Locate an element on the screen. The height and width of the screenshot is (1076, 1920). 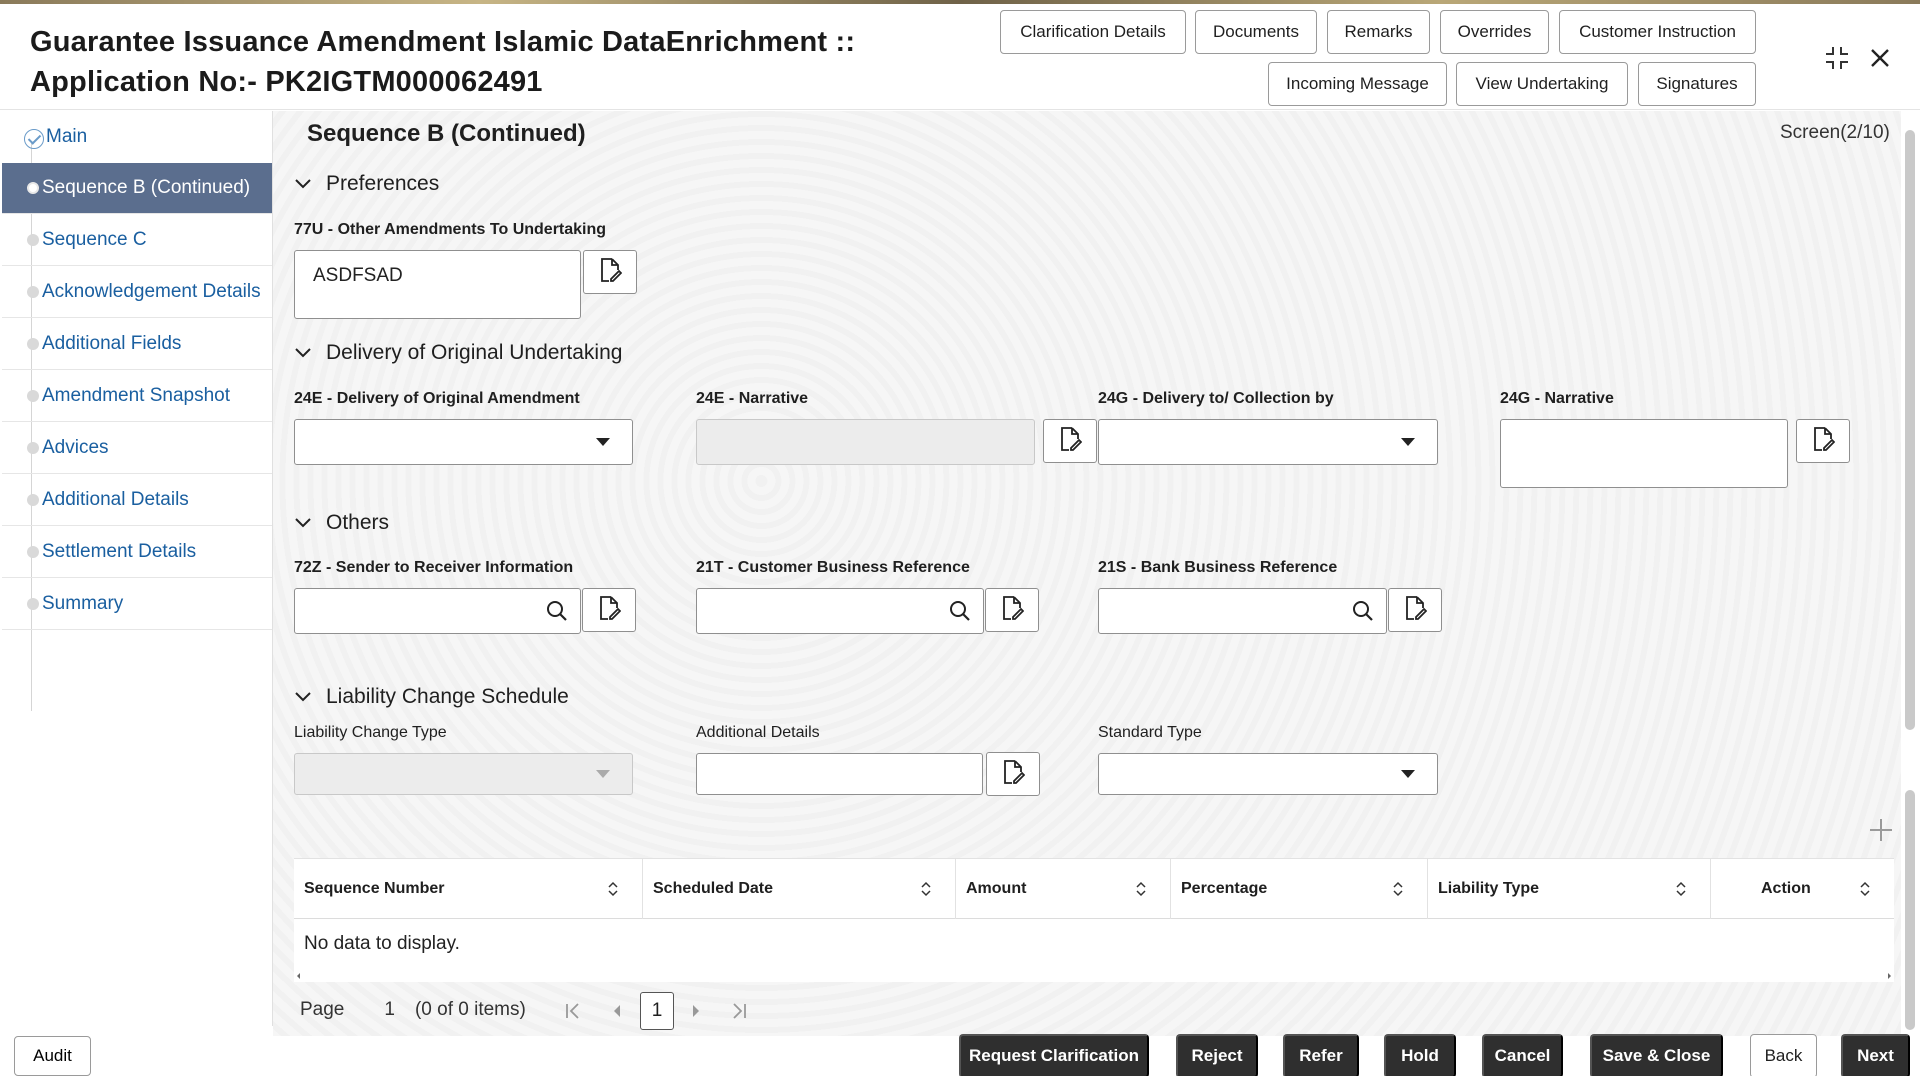
save-close-button: Save & Close is located at coordinates (1656, 1055).